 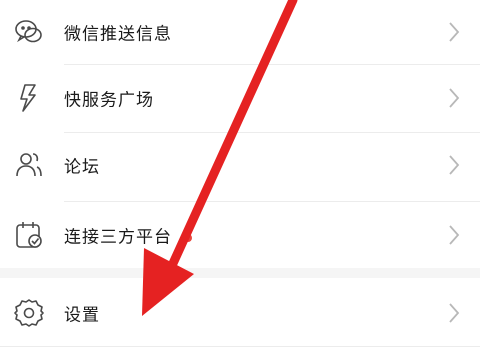 I want to click on calendar-check-icon, so click(x=29, y=235).